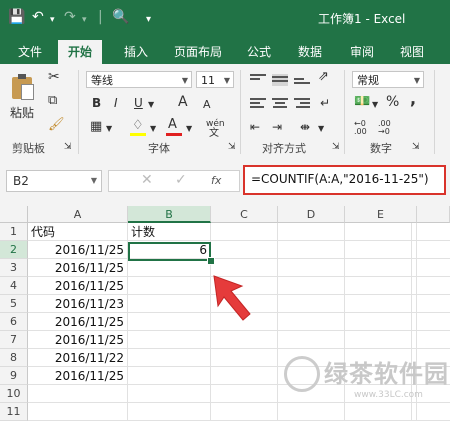 The image size is (450, 421). What do you see at coordinates (169, 304) in the screenshot?
I see `cell-b5` at bounding box center [169, 304].